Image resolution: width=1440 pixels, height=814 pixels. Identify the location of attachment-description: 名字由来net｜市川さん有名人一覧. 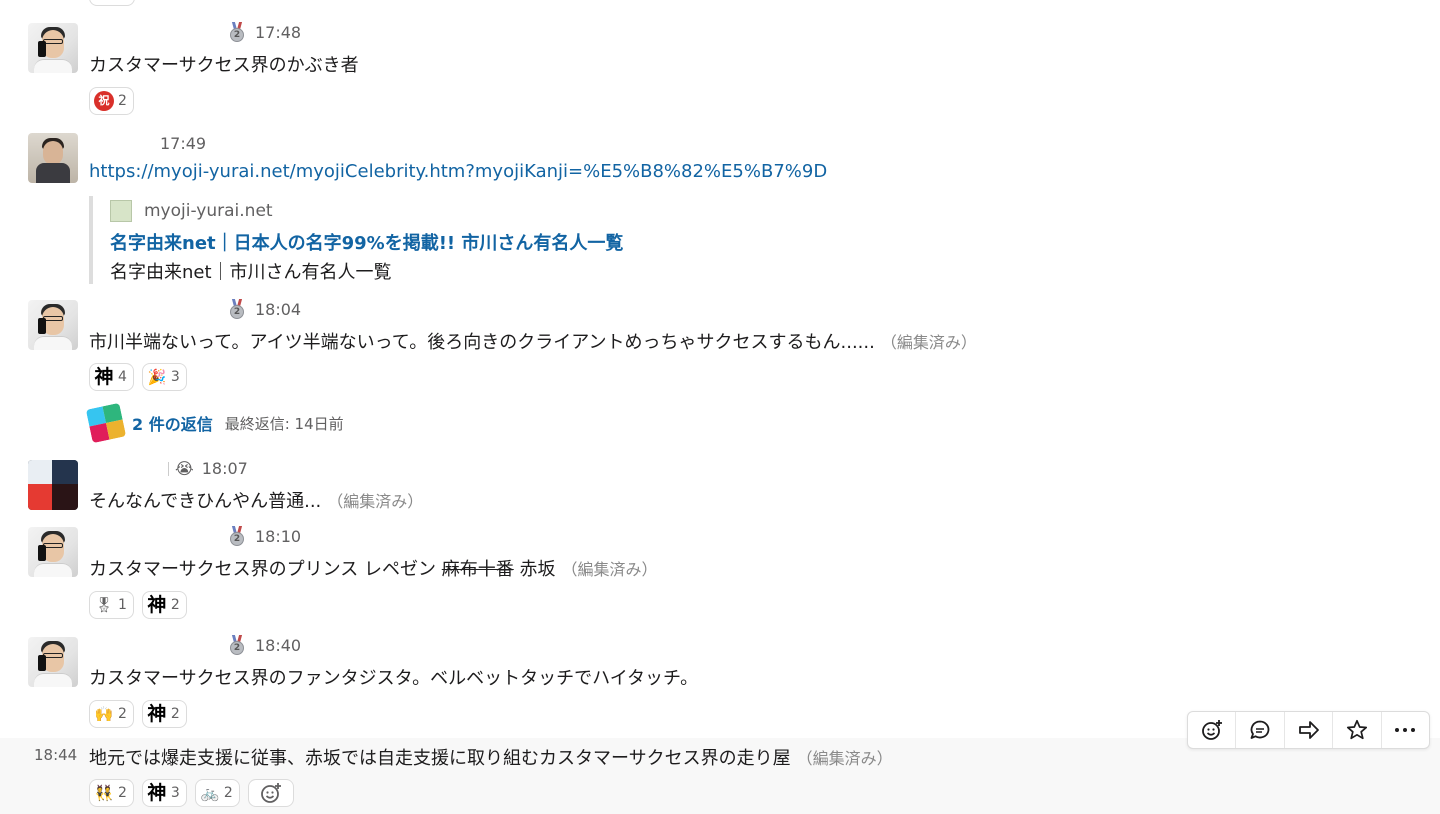
(251, 272).